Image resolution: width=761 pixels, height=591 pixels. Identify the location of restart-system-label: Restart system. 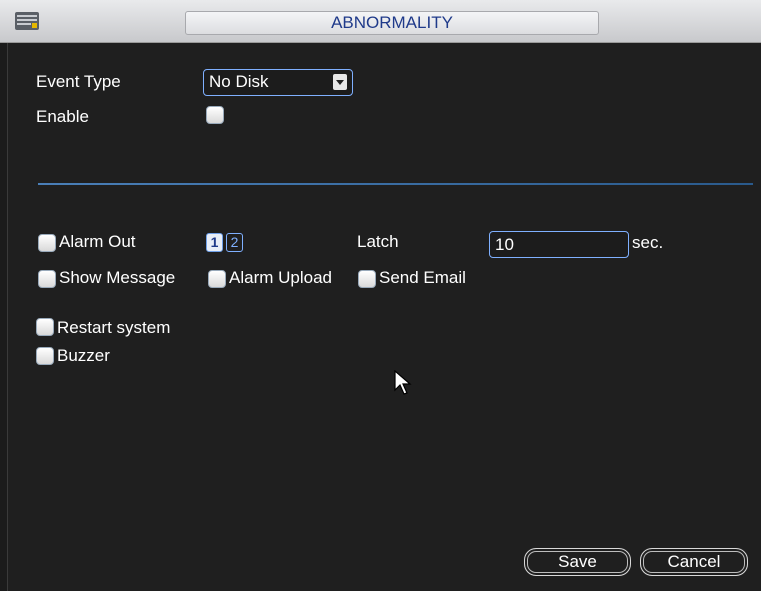
(114, 327).